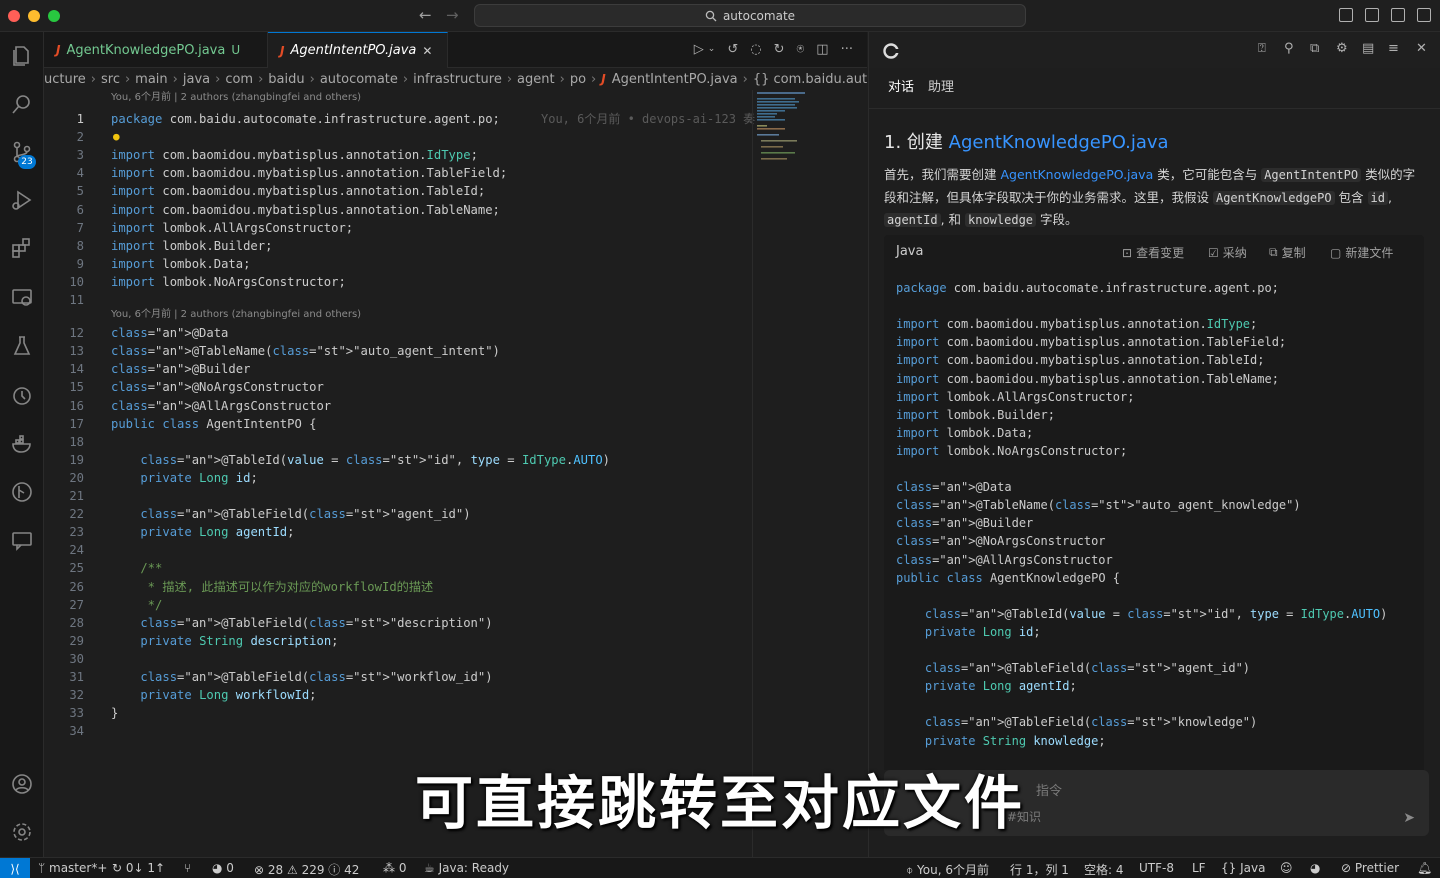 The width and height of the screenshot is (1440, 878). Describe the element at coordinates (399, 406) in the screenshot. I see `code-line: 16 class="an">@AllArgsConstructor` at that location.